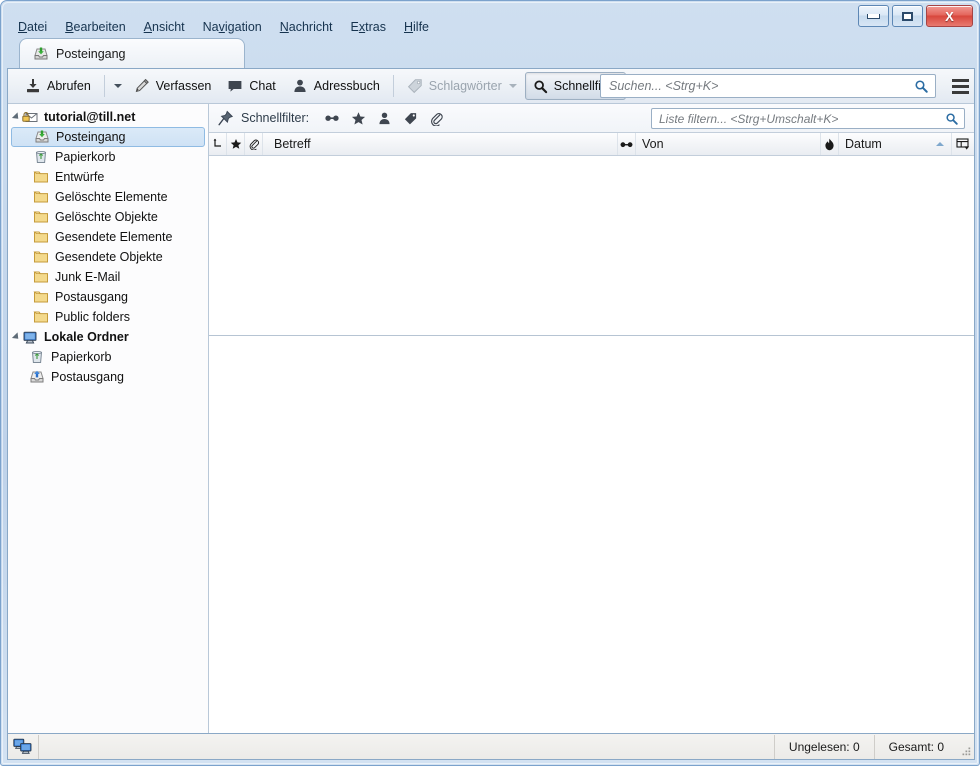 The width and height of the screenshot is (980, 766). Describe the element at coordinates (823, 746) in the screenshot. I see `status-unread: Ungelesen: 0` at that location.